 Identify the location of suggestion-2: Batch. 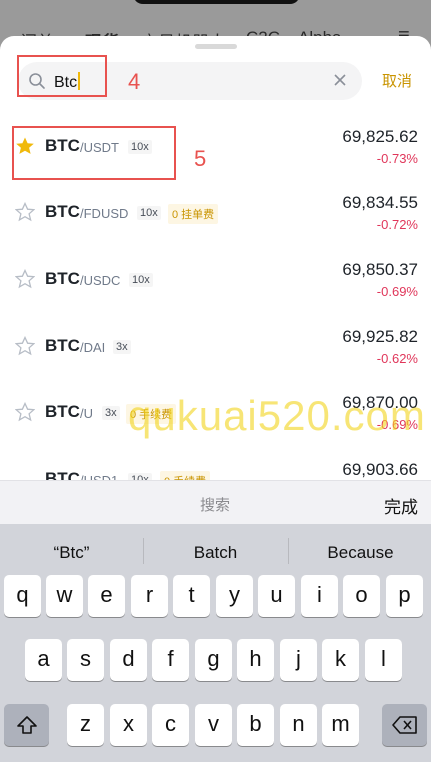
(215, 553).